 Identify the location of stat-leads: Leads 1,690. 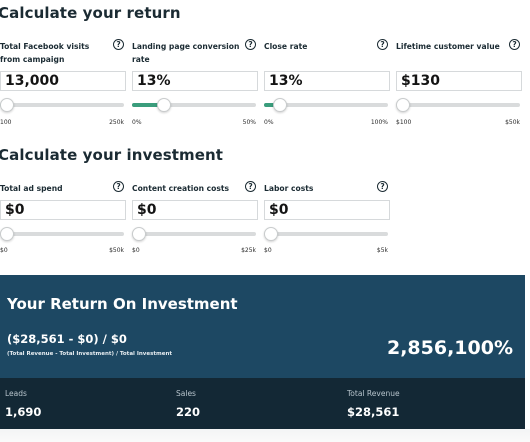
(23, 404).